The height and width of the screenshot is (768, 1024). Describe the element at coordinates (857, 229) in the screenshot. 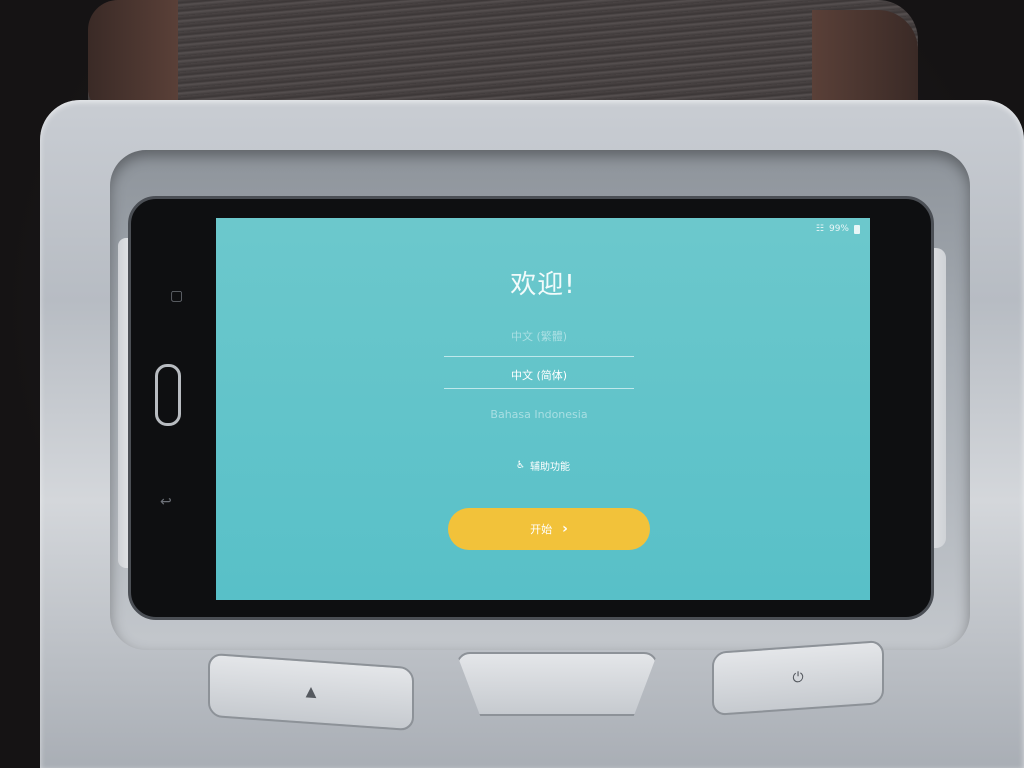

I see `battery-icon` at that location.